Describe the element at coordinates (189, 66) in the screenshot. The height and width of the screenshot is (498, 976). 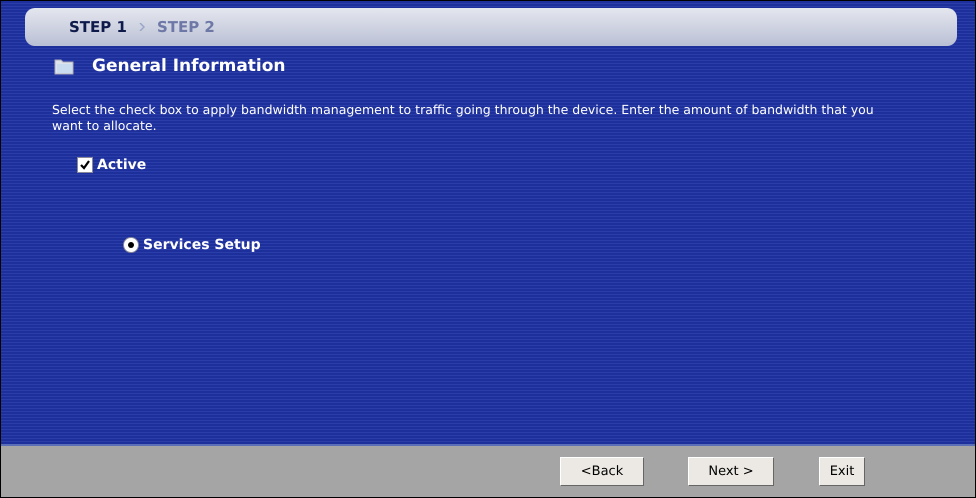
I see `section-title: General Information` at that location.